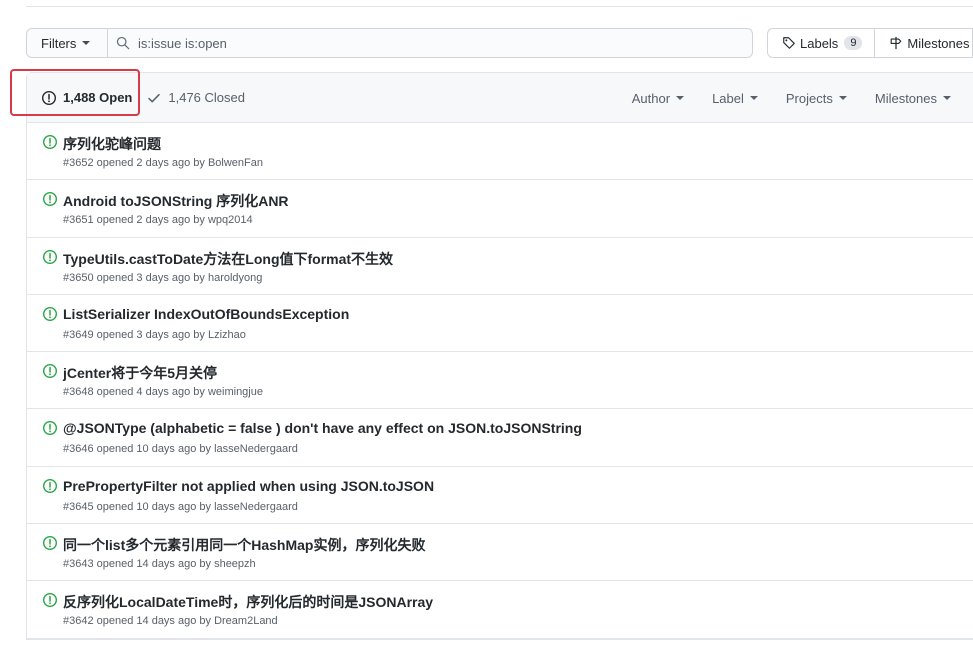 This screenshot has height=647, width=973. Describe the element at coordinates (163, 163) in the screenshot. I see `issue-meta: #3652 opened 2 days ago by BolwenFan` at that location.